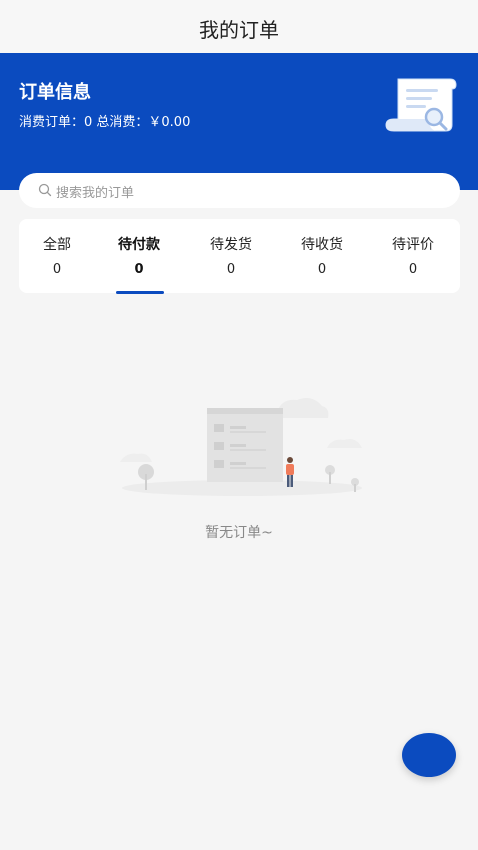 Image resolution: width=478 pixels, height=850 pixels. Describe the element at coordinates (421, 105) in the screenshot. I see `scroll-search-icon` at that location.